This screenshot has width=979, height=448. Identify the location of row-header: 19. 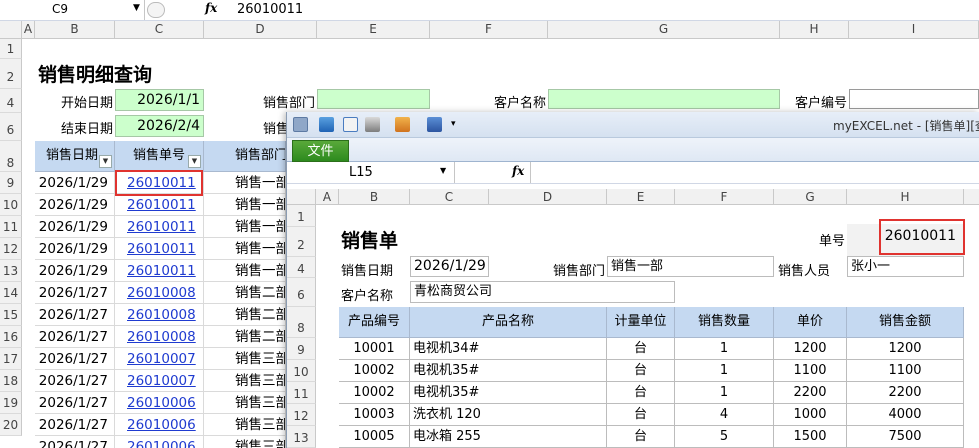
(11, 403).